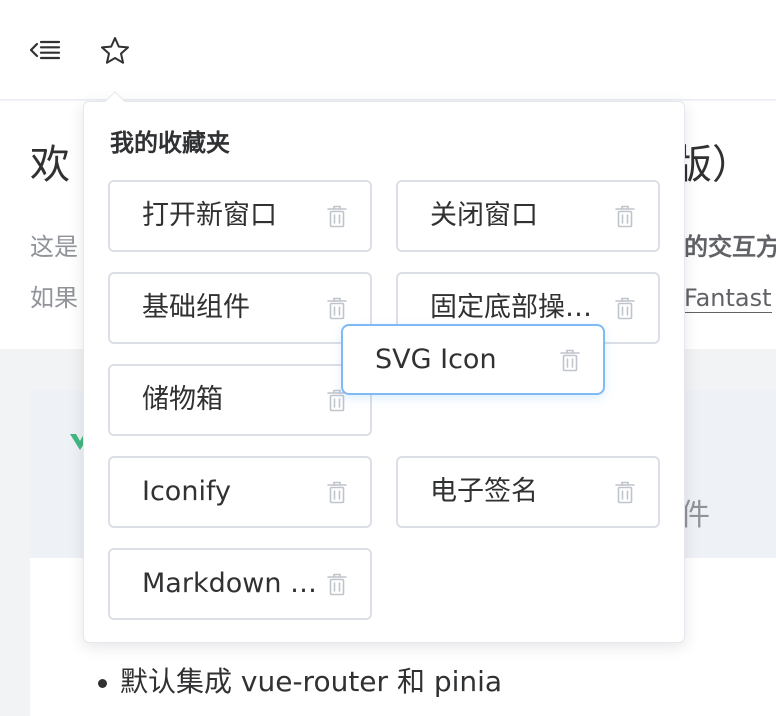 The height and width of the screenshot is (716, 776). I want to click on favorite-item: Markdown 编辑器, so click(240, 584).